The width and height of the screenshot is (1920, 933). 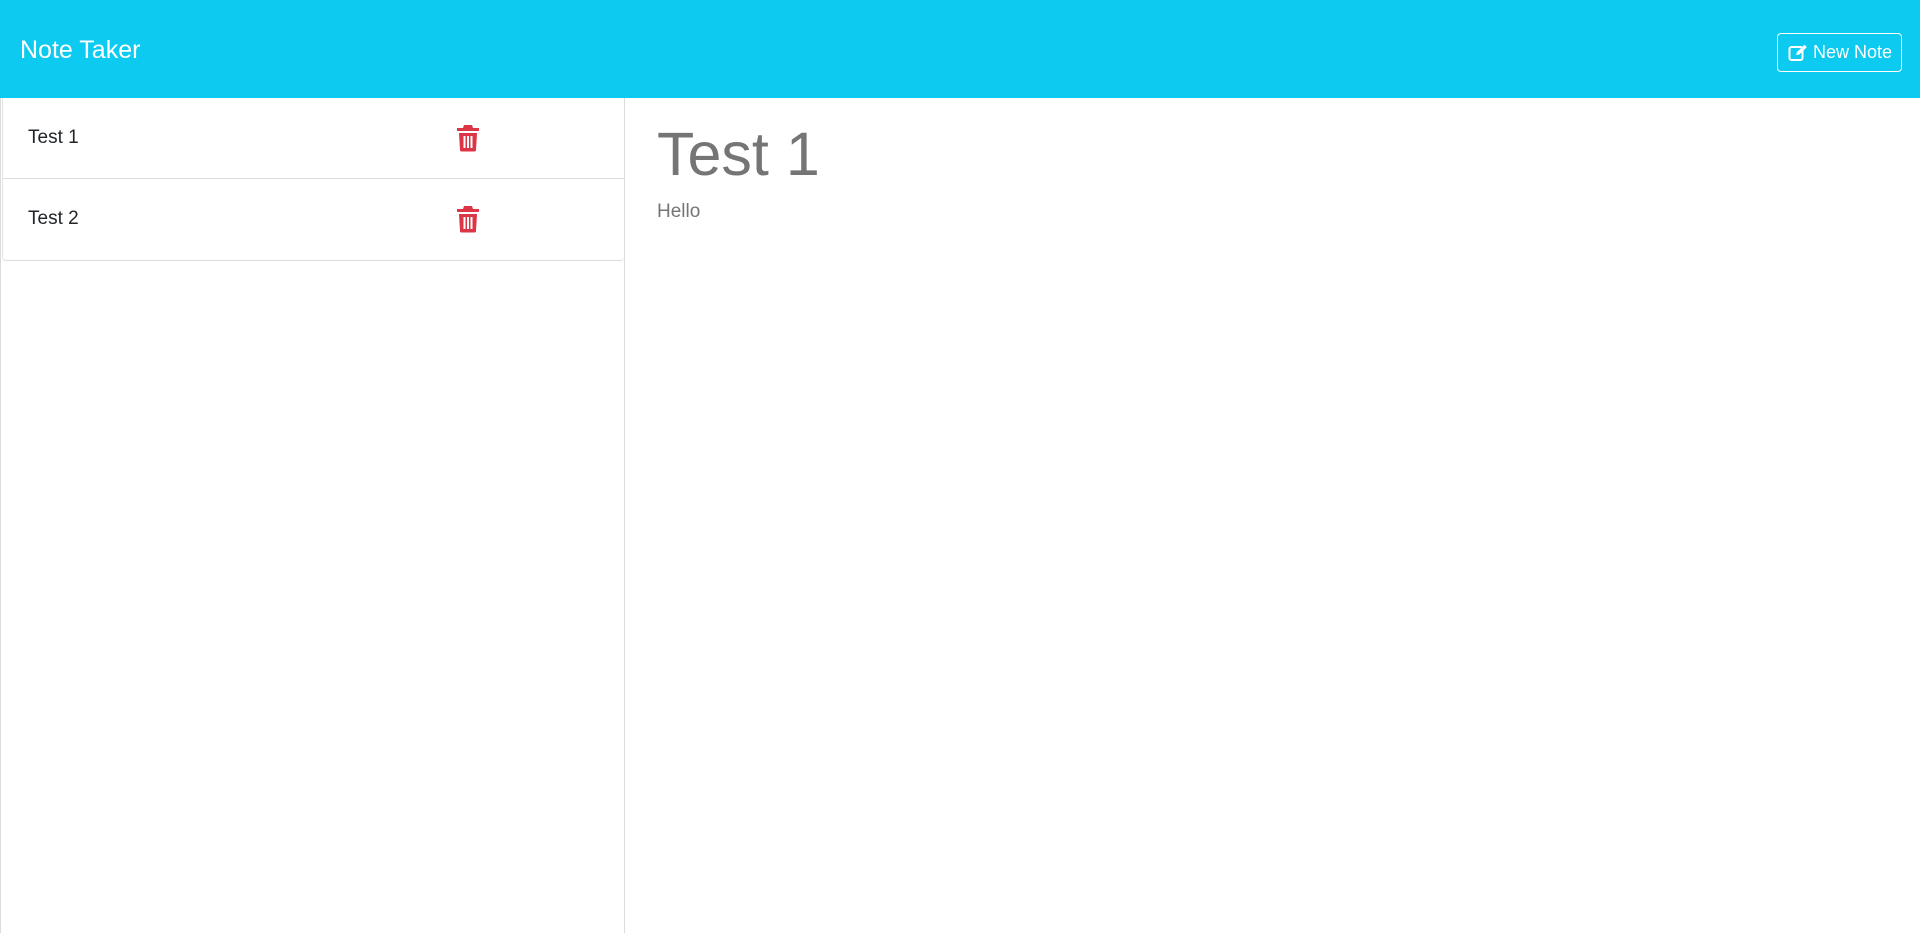 What do you see at coordinates (1798, 53) in the screenshot?
I see `edit-icon` at bounding box center [1798, 53].